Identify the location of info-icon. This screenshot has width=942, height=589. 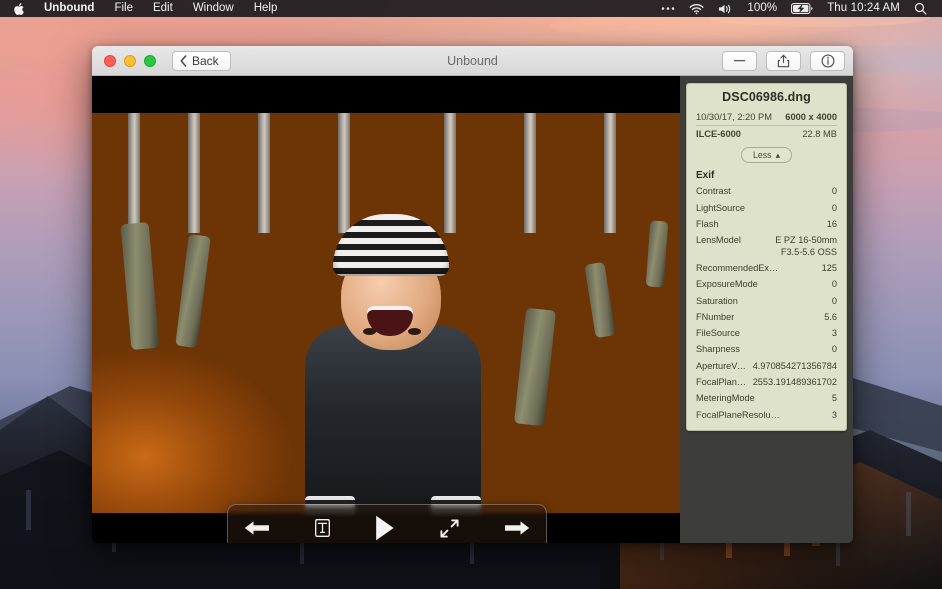
(827, 60).